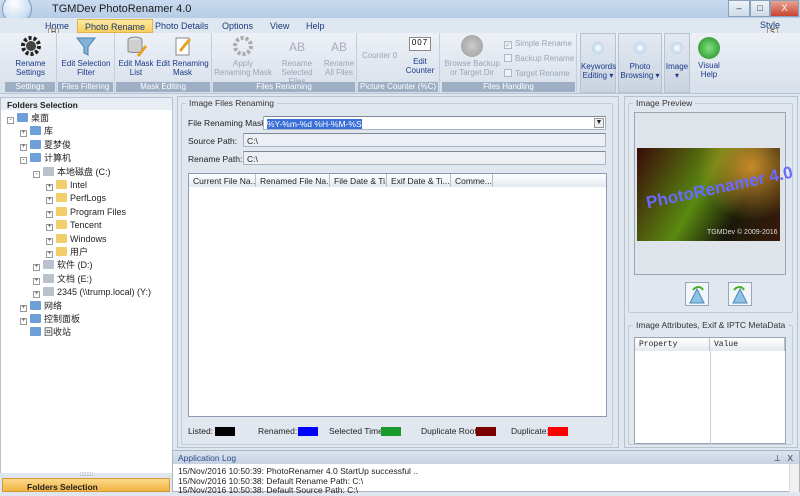 The height and width of the screenshot is (496, 800). What do you see at coordinates (86, 212) in the screenshot?
I see `tree-item: + Program Files` at bounding box center [86, 212].